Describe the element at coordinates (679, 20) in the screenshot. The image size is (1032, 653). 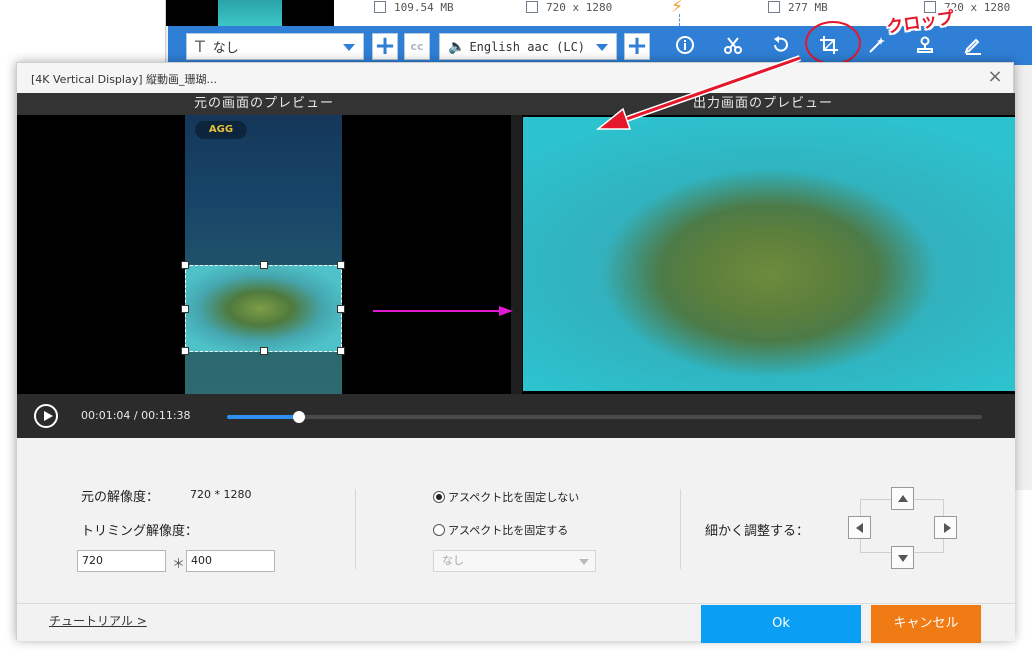
I see `dashed-divider` at that location.